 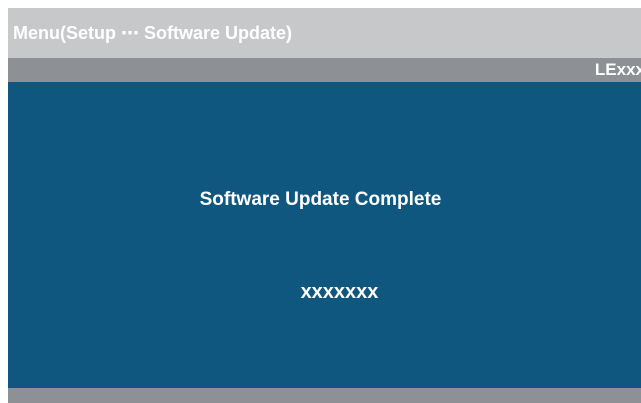 I want to click on title-bar: Menu(Setup ⋯ Software Update), so click(x=324, y=33).